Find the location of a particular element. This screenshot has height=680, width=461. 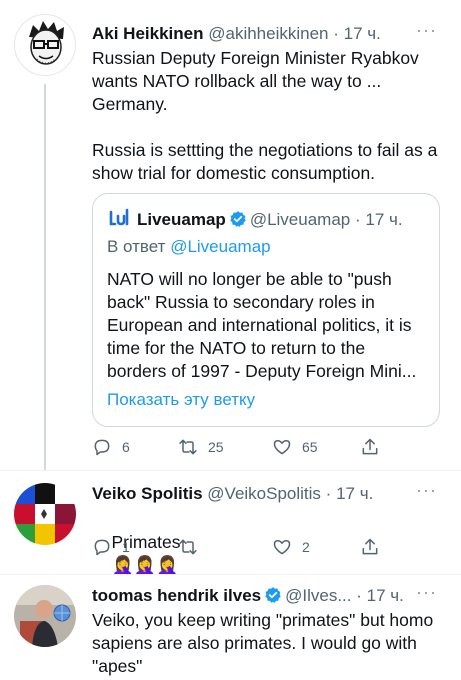

tweet-actions: 6 25 65 is located at coordinates (242, 447).